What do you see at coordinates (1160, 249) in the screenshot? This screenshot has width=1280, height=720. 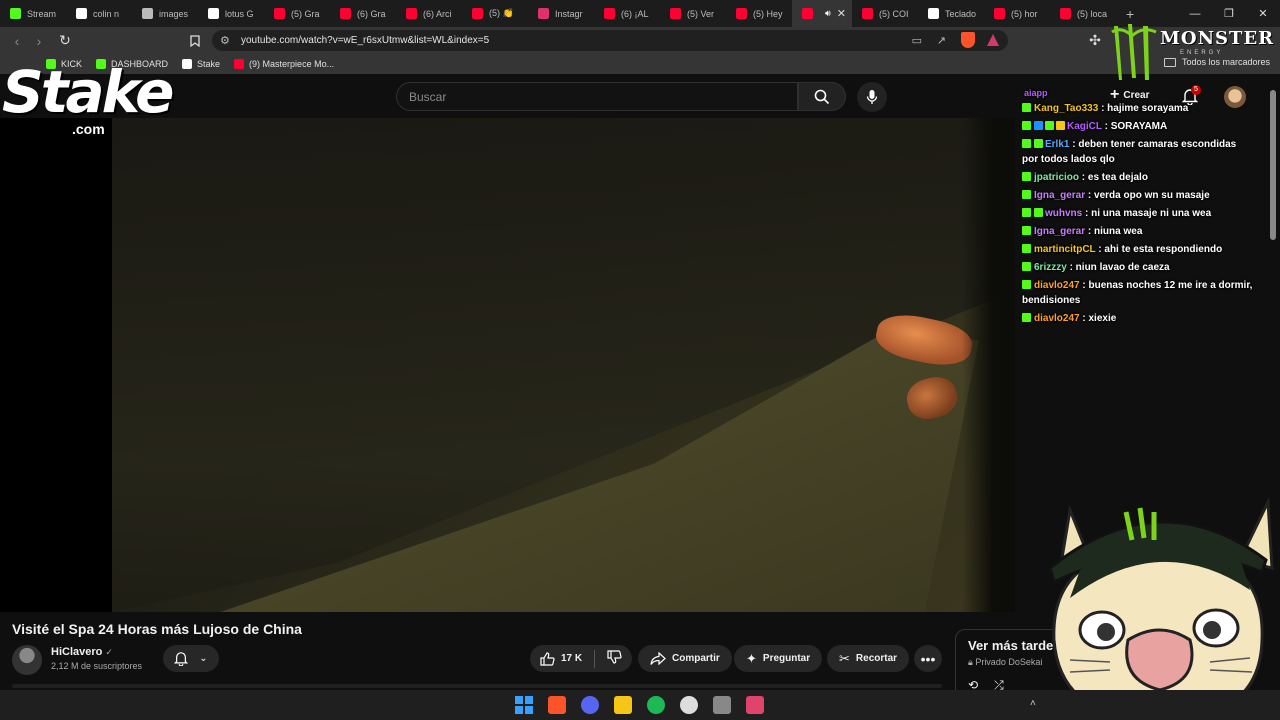 I see `chat-text: : ahi te esta respondiendo` at bounding box center [1160, 249].